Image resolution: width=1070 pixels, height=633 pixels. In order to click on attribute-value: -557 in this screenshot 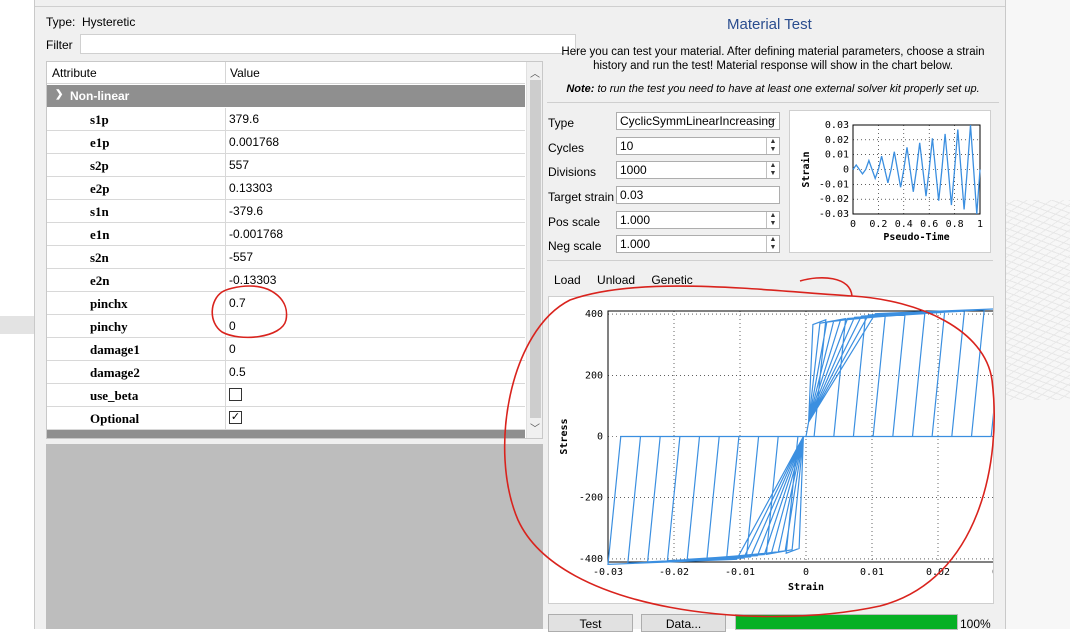, I will do `click(241, 257)`.